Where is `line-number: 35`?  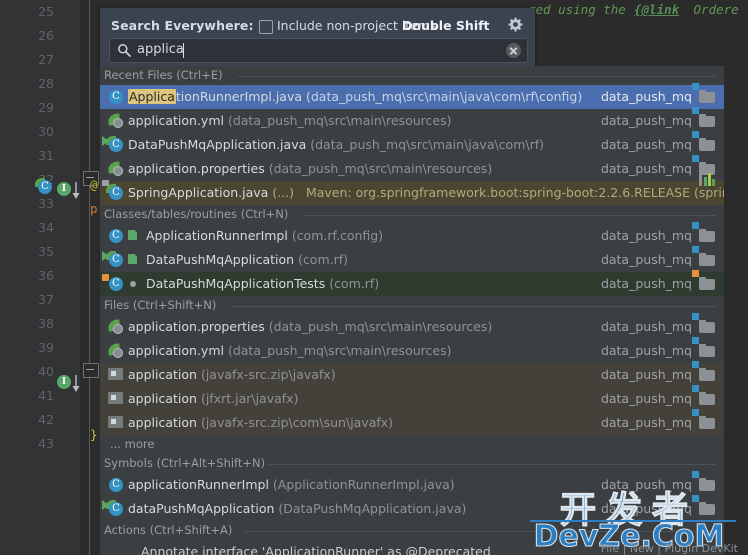
line-number: 35 is located at coordinates (46, 251).